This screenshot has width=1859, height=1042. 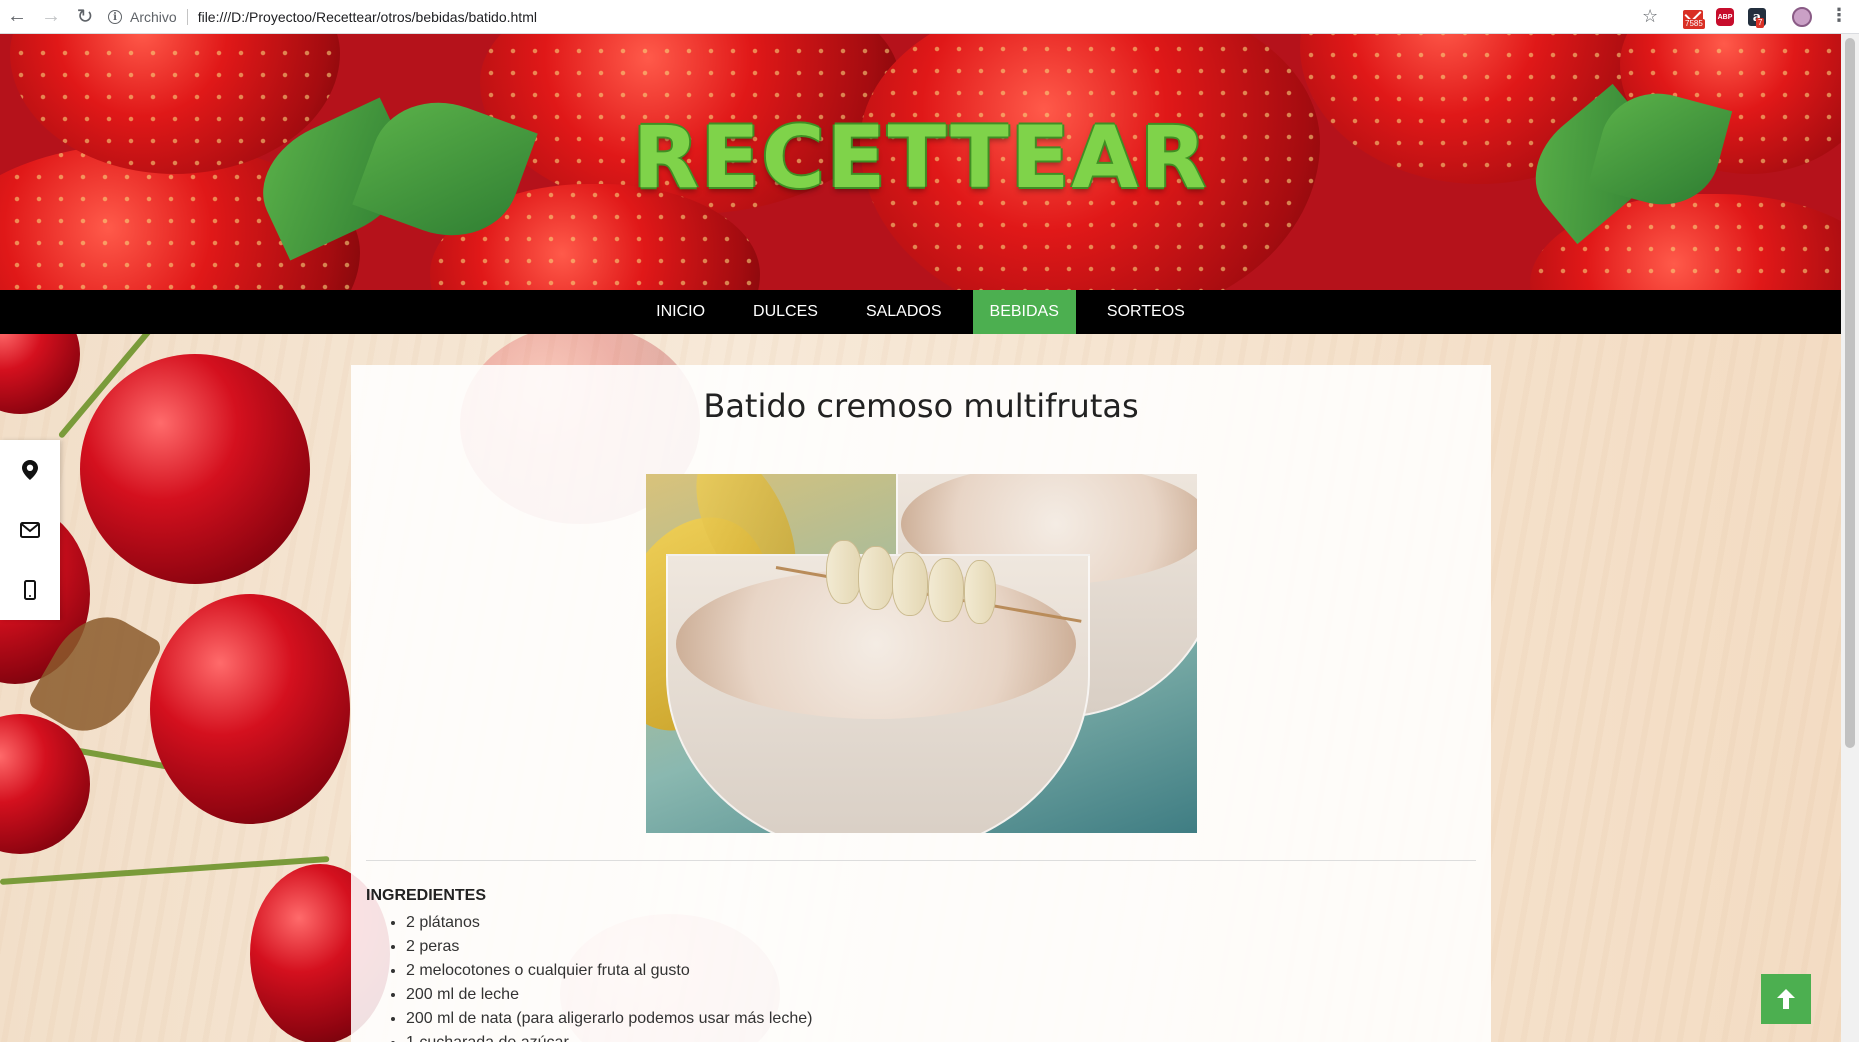 I want to click on section-divider, so click(x=921, y=860).